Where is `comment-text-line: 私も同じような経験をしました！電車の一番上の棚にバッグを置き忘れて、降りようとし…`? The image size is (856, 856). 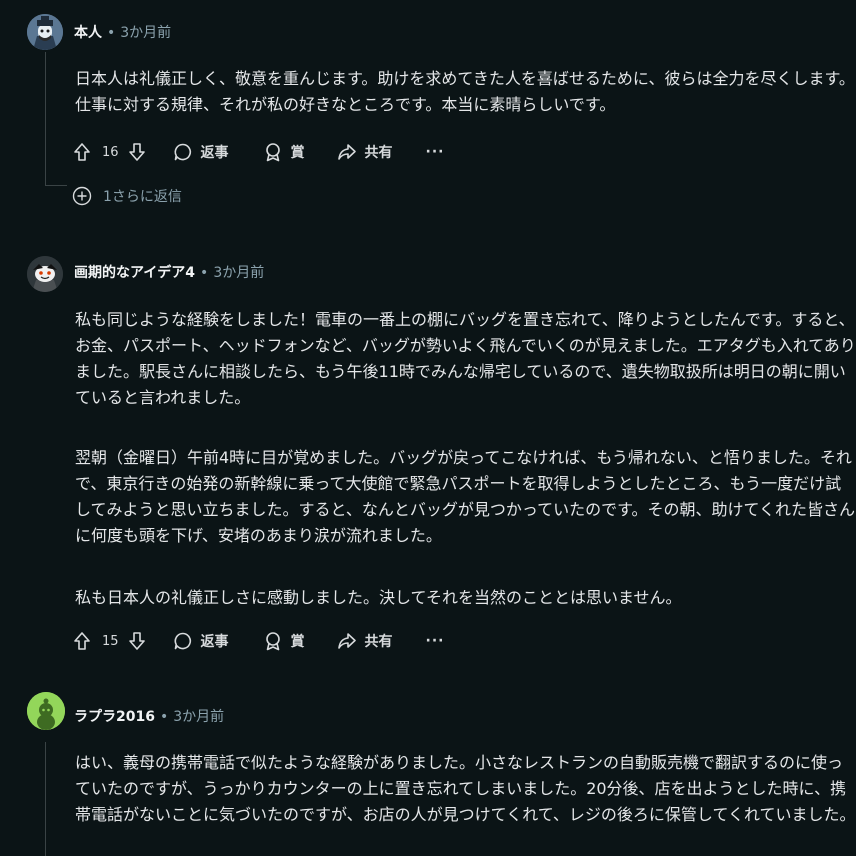
comment-text-line: 私も同じような経験をしました！電車の一番上の棚にバッグを置き忘れて、降りようとし… is located at coordinates (465, 319).